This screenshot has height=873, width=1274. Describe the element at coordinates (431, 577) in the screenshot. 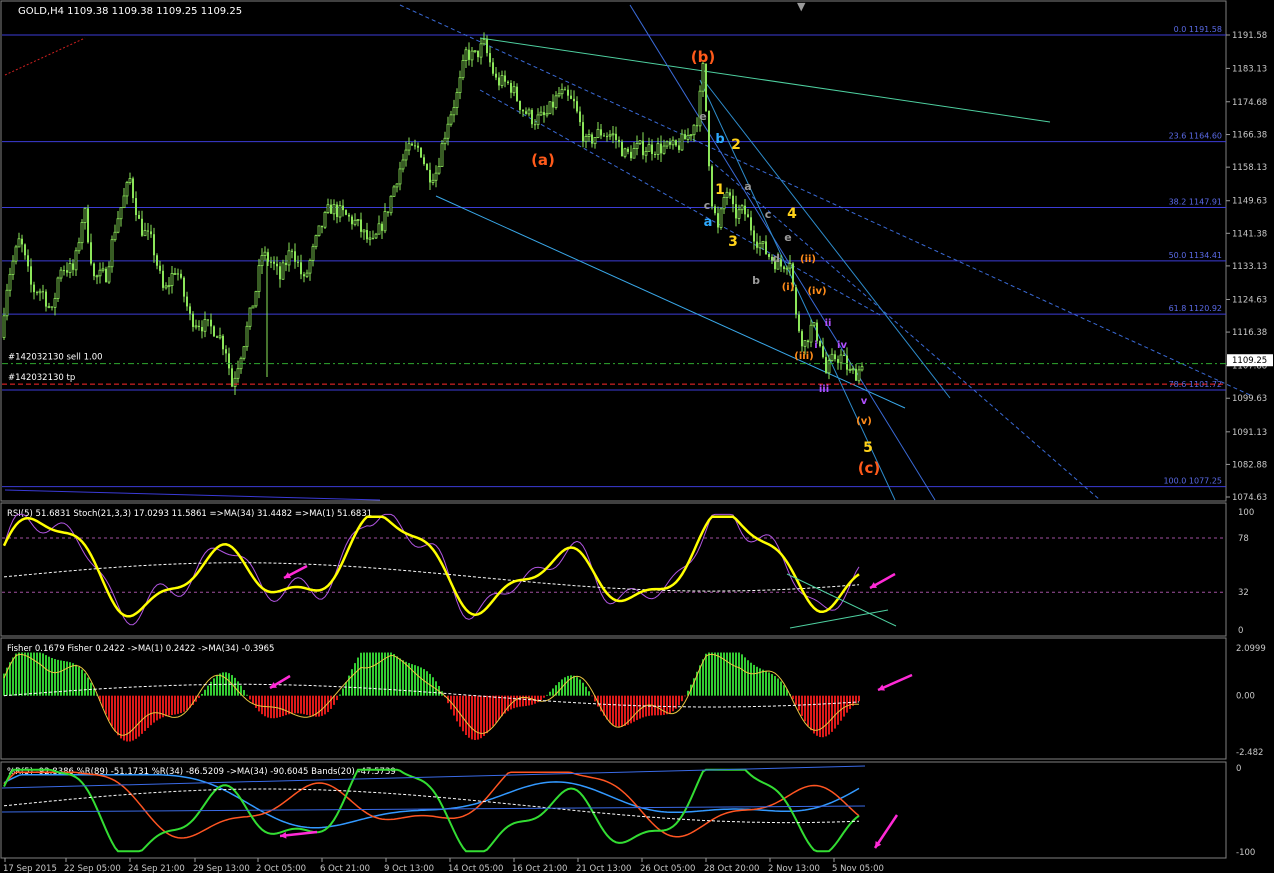

I see `rsi-ma-line` at that location.